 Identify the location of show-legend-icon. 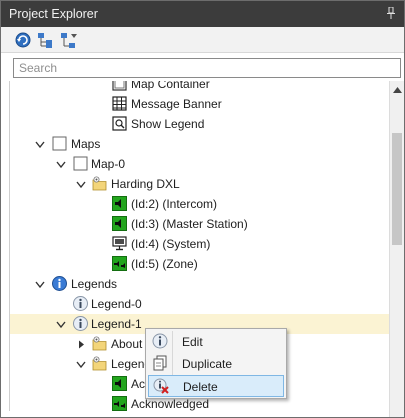
(119, 123).